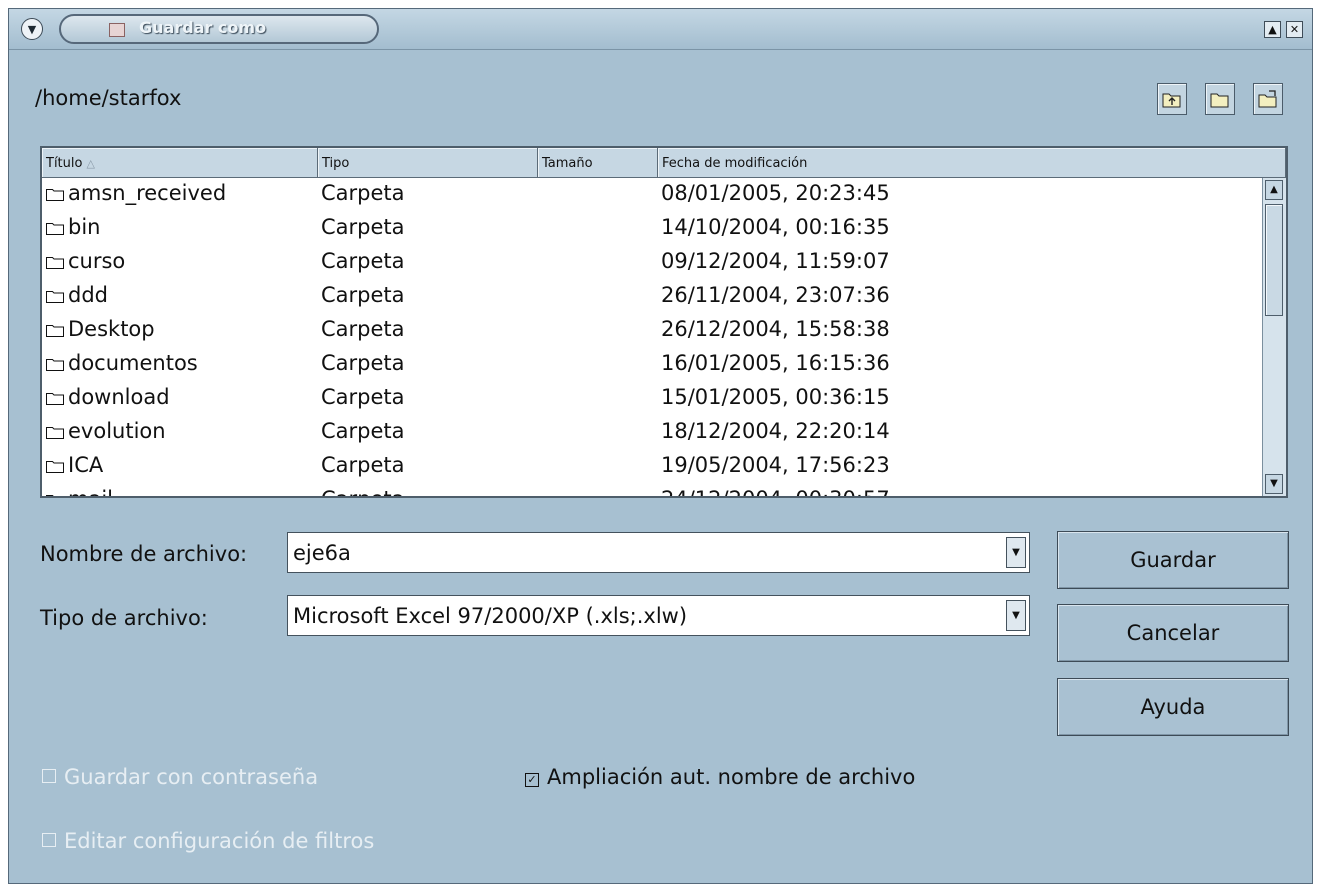 This screenshot has width=1321, height=890. Describe the element at coordinates (74, 465) in the screenshot. I see `file-name: ICA` at that location.